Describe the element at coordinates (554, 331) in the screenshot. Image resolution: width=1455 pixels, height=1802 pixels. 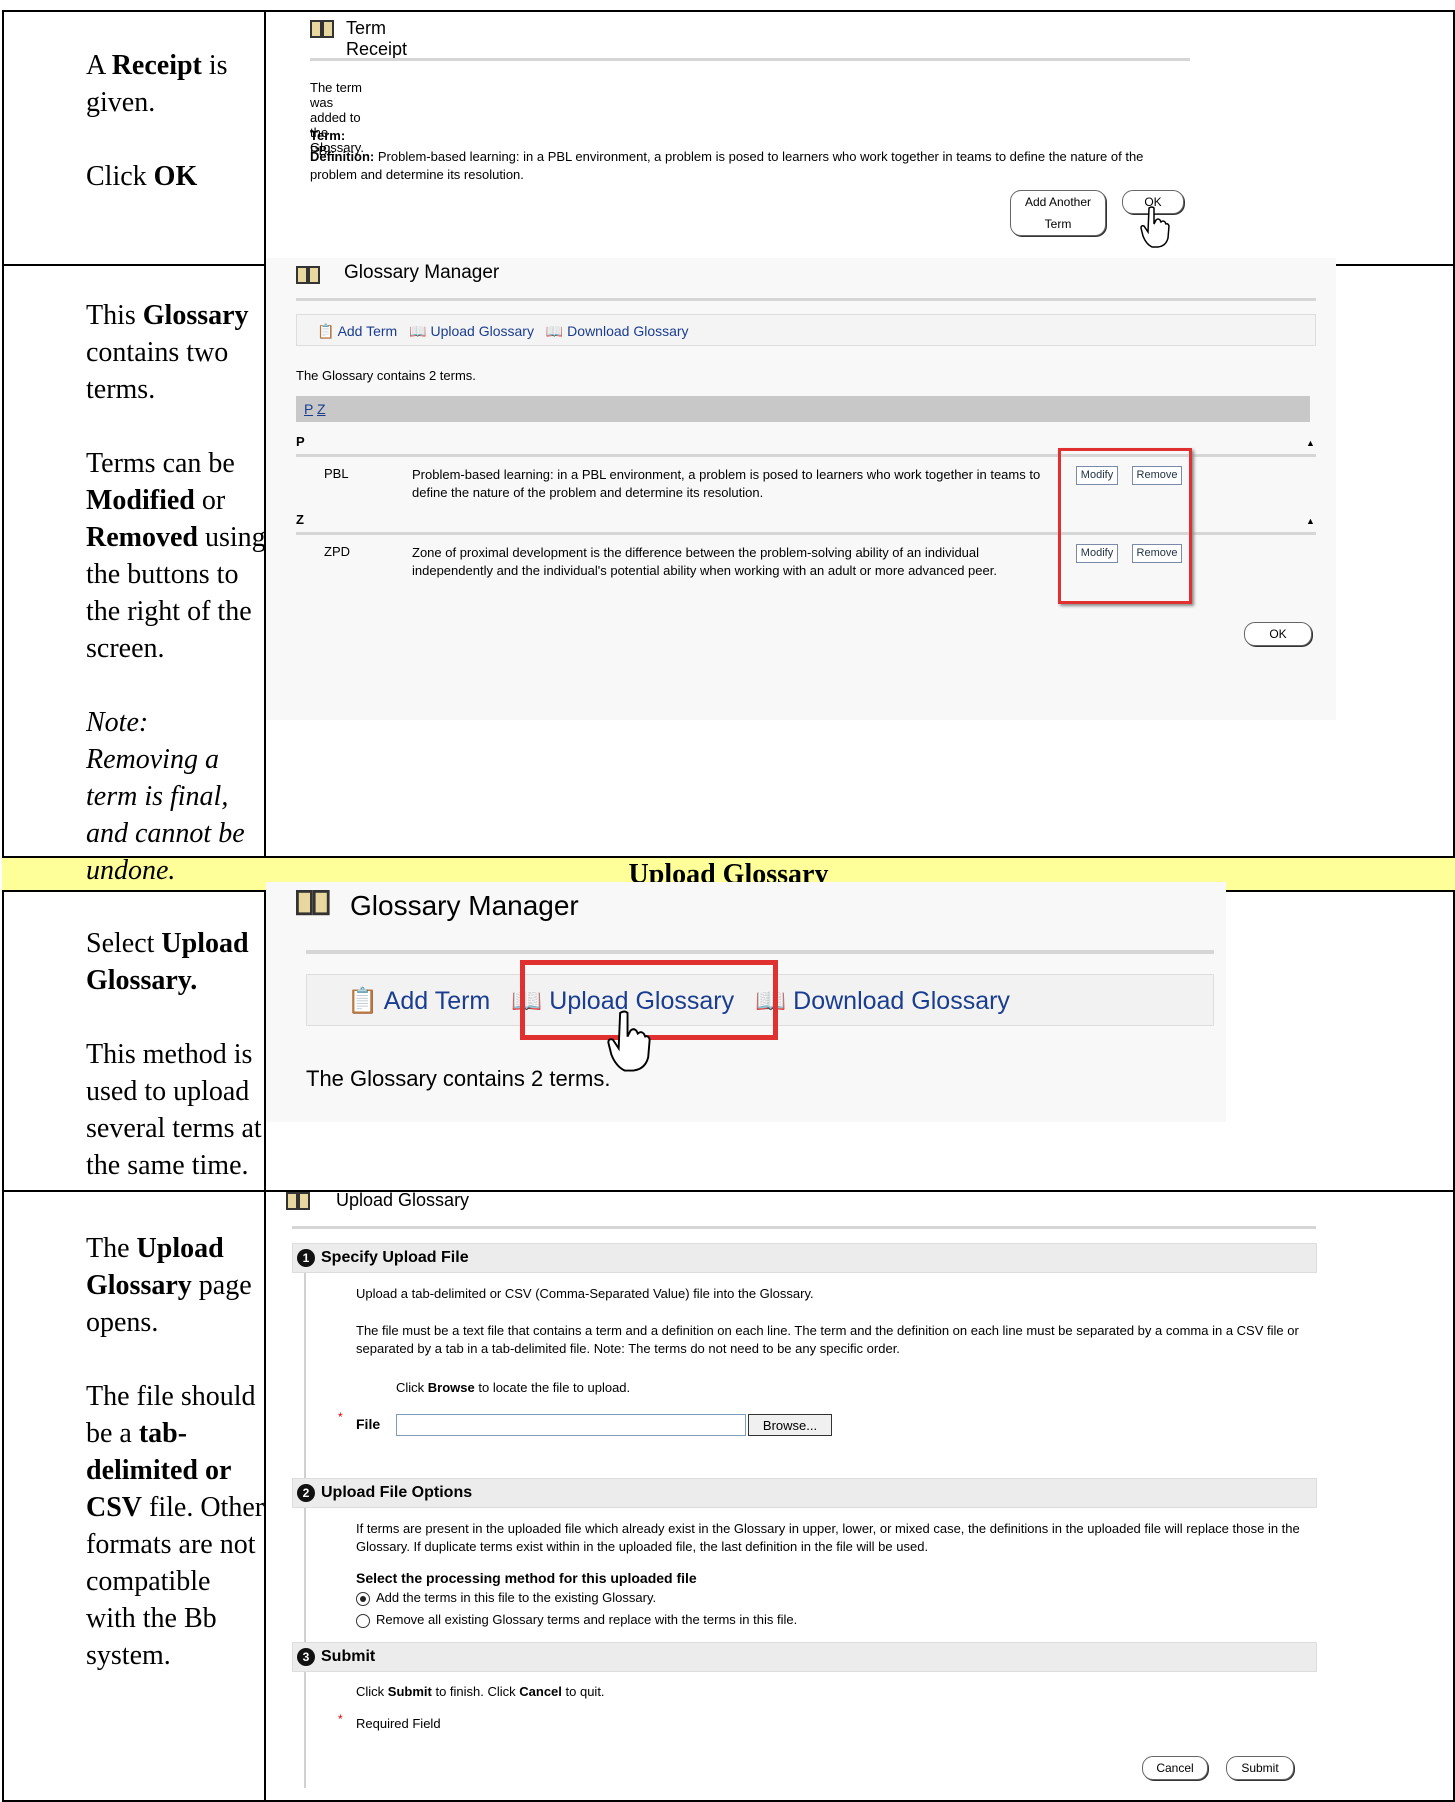
I see `download-glossary-icon: 📖` at that location.